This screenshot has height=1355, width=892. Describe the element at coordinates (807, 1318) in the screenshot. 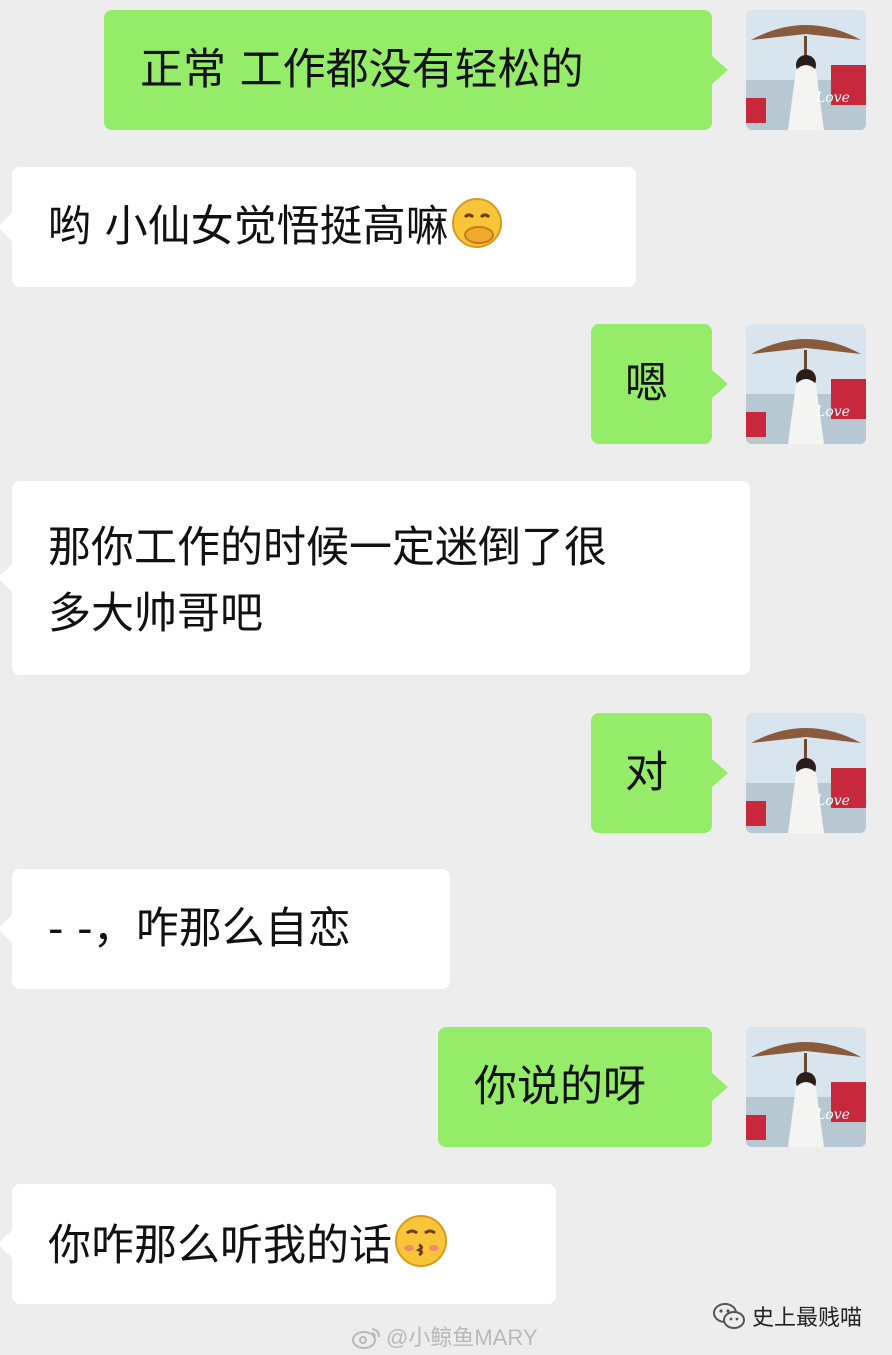

I see `wechat-account-name: 史上最贱喵` at that location.